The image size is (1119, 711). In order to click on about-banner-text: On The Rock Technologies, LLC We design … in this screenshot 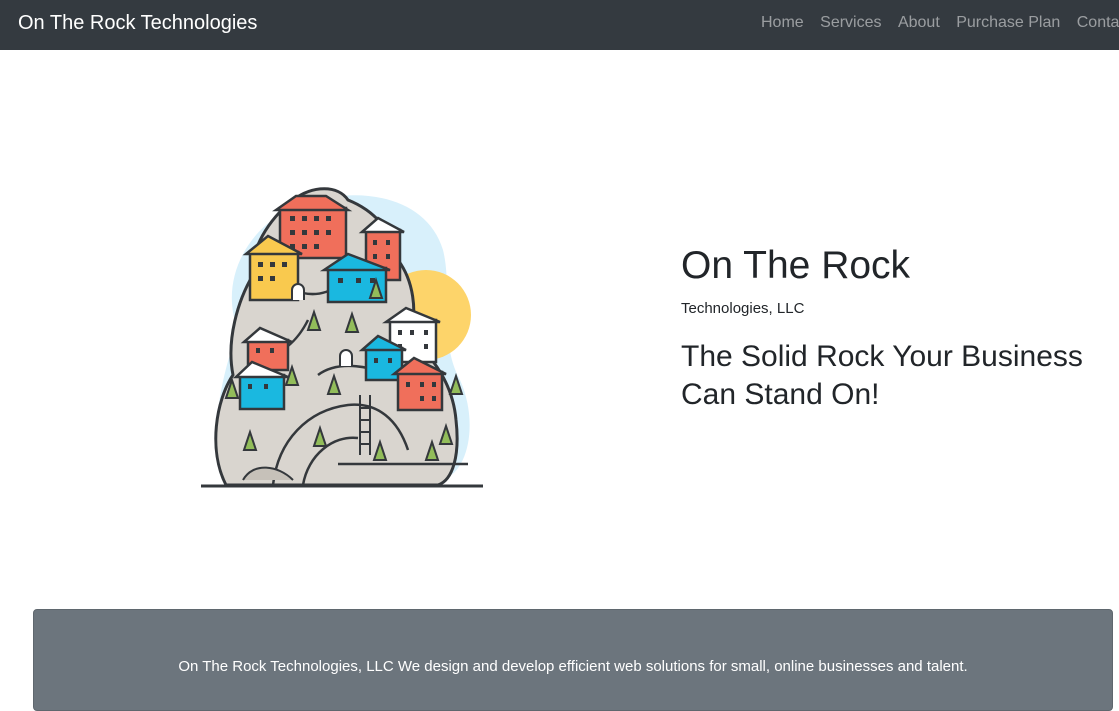, I will do `click(573, 666)`.